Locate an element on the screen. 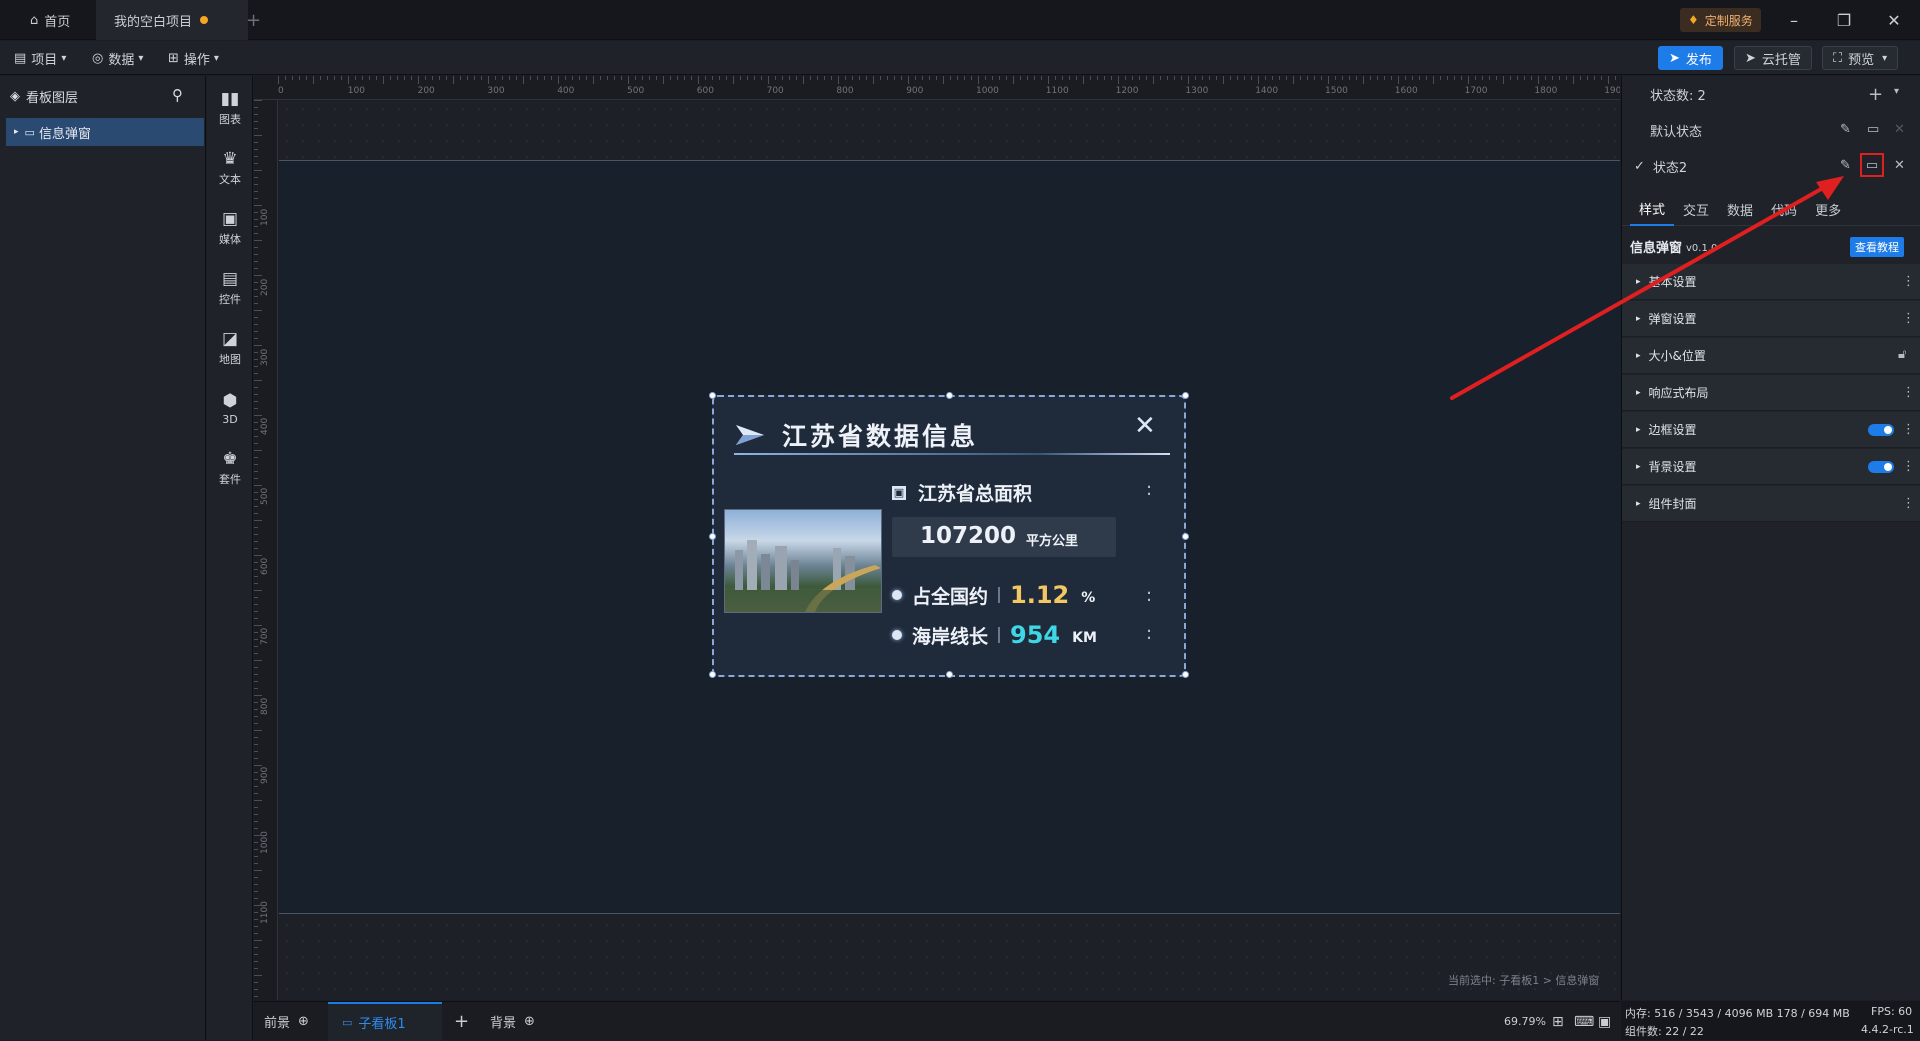  section-border: ▸ 边框设置 ⋮ is located at coordinates (1771, 430).